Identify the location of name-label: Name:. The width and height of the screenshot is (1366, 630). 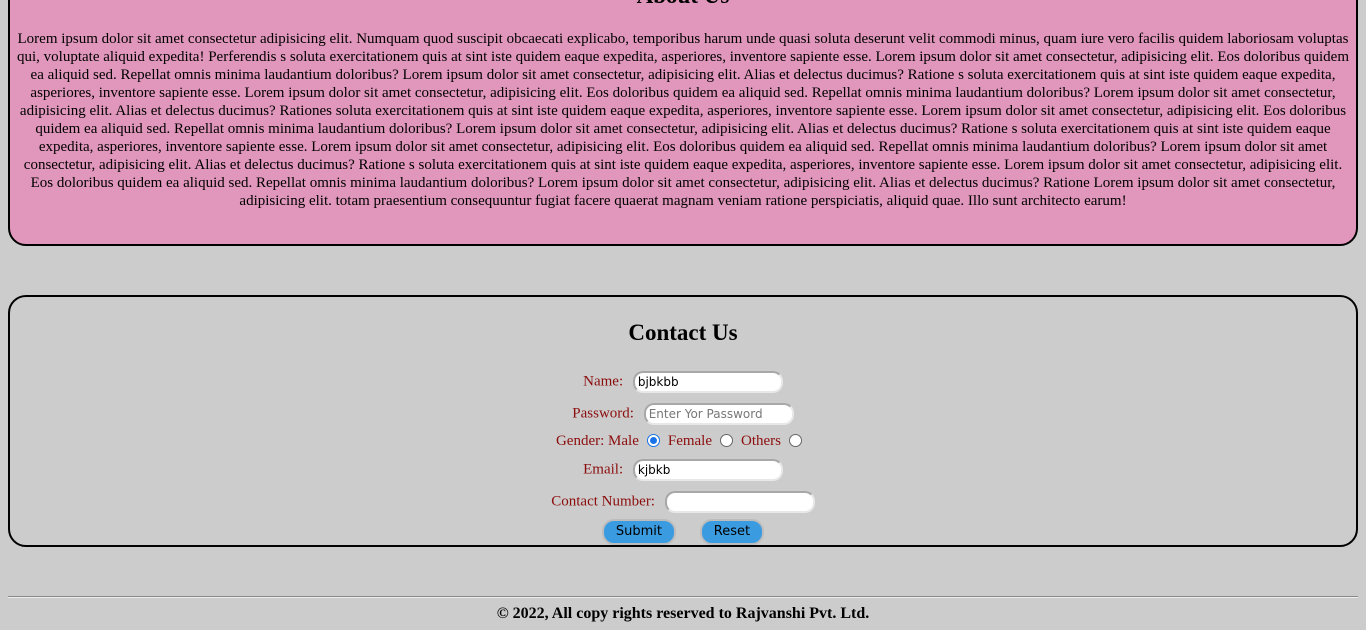
(603, 381).